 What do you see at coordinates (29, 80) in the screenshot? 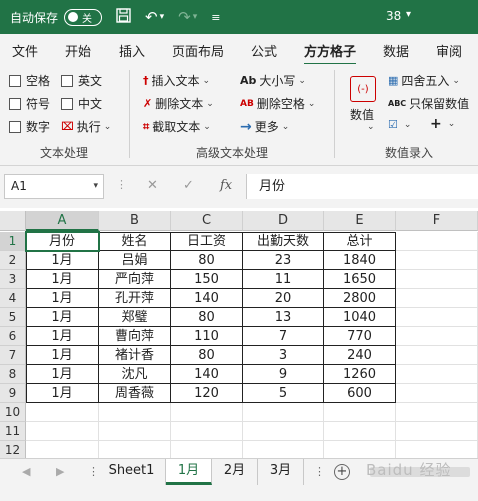
I see `checkbox-space: 空格` at bounding box center [29, 80].